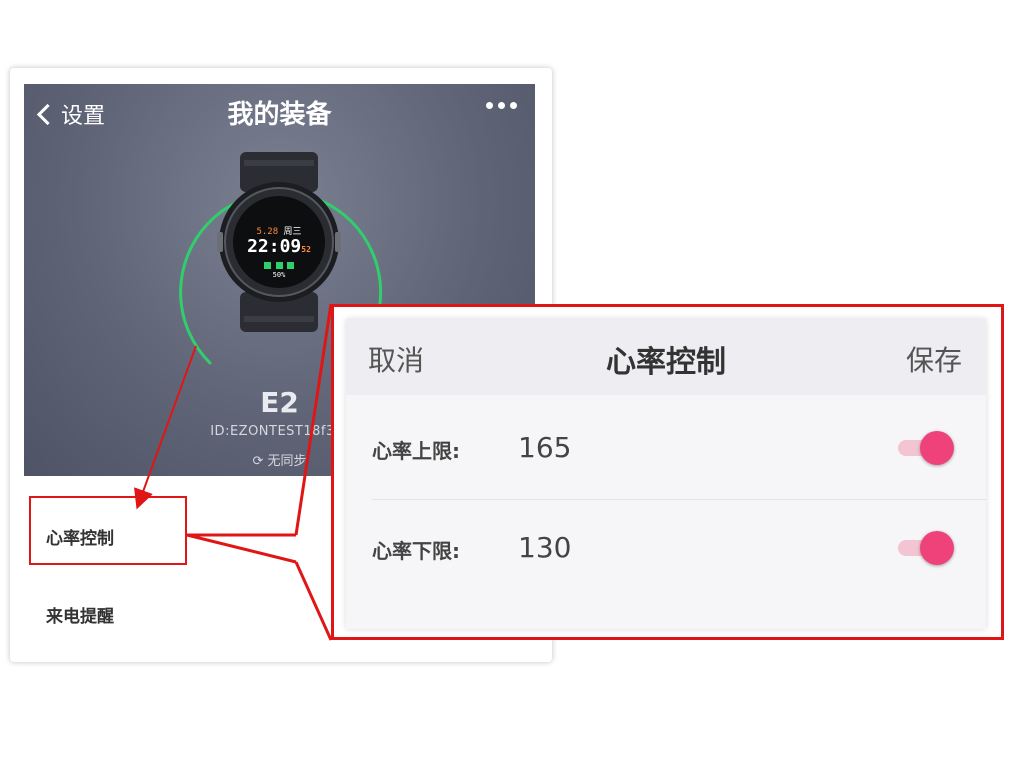  I want to click on dialog-header: 取消 心率控制 保存, so click(666, 357).